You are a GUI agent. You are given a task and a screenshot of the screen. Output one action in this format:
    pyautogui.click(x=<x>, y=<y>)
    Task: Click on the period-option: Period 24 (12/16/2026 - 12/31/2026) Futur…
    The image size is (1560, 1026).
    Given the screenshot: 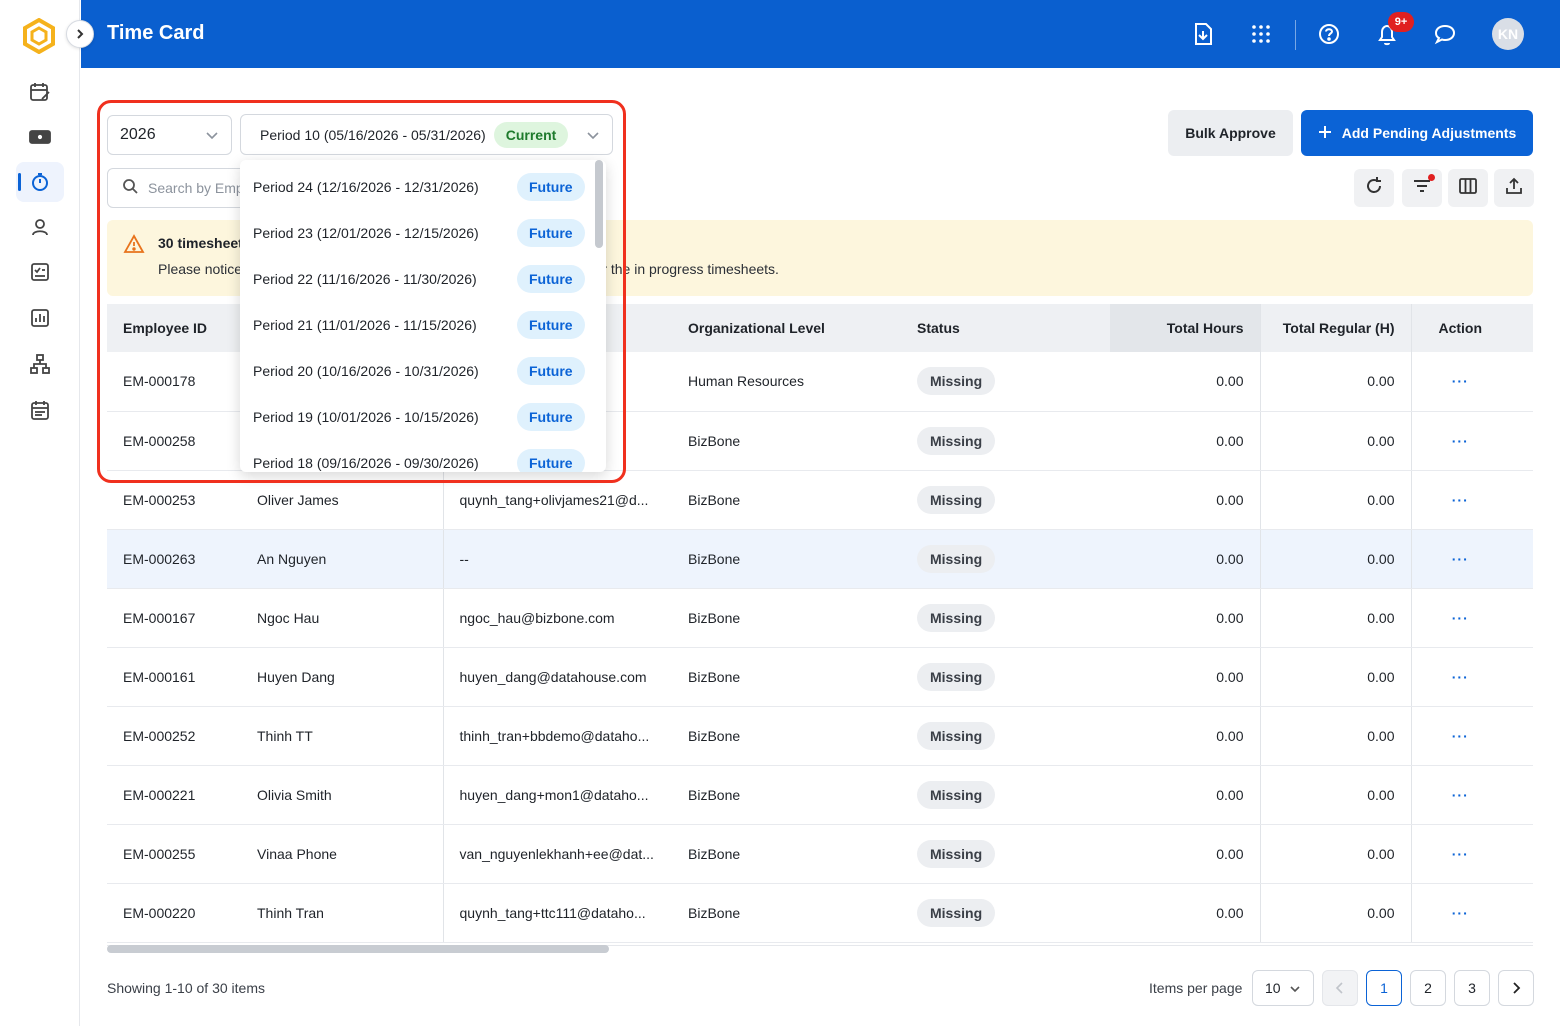 What is the action you would take?
    pyautogui.click(x=418, y=187)
    